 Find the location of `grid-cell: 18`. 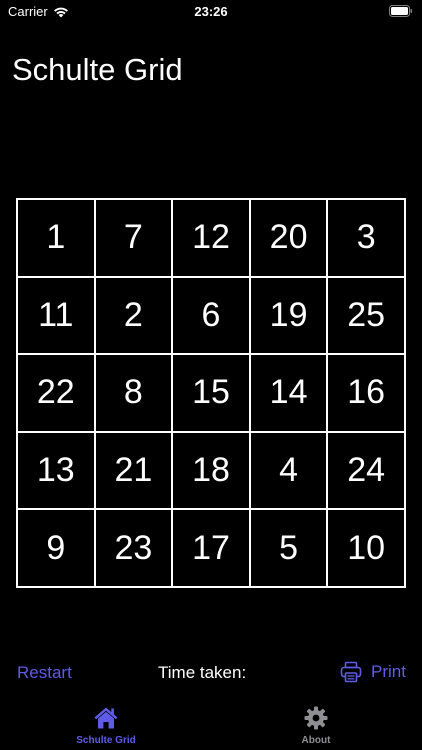

grid-cell: 18 is located at coordinates (211, 470).